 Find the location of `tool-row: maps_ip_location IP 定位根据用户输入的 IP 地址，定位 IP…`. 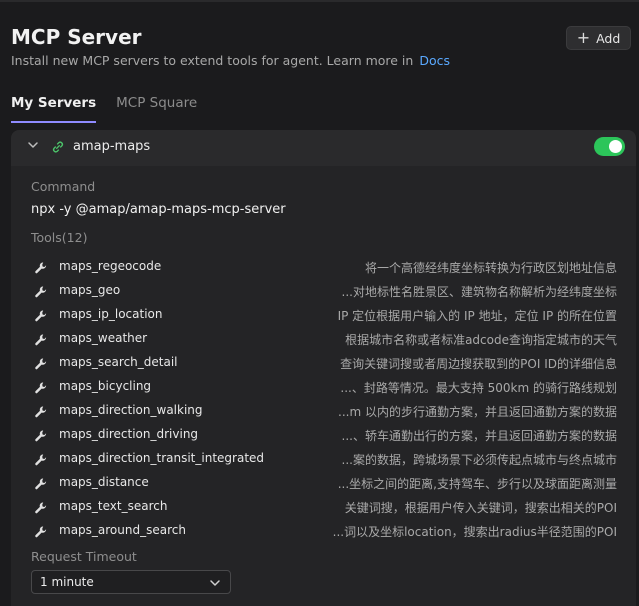

tool-row: maps_ip_location IP 定位根据用户输入的 IP 地址，定位 IP… is located at coordinates (324, 315).